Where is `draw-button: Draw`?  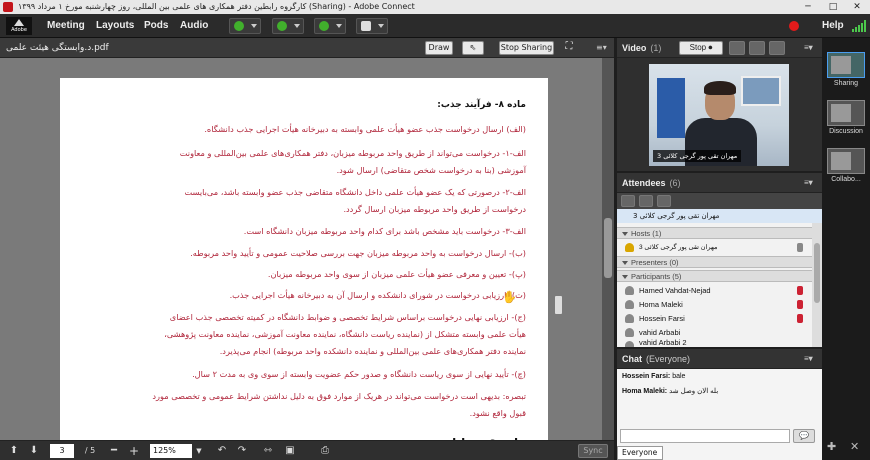 draw-button: Draw is located at coordinates (439, 48).